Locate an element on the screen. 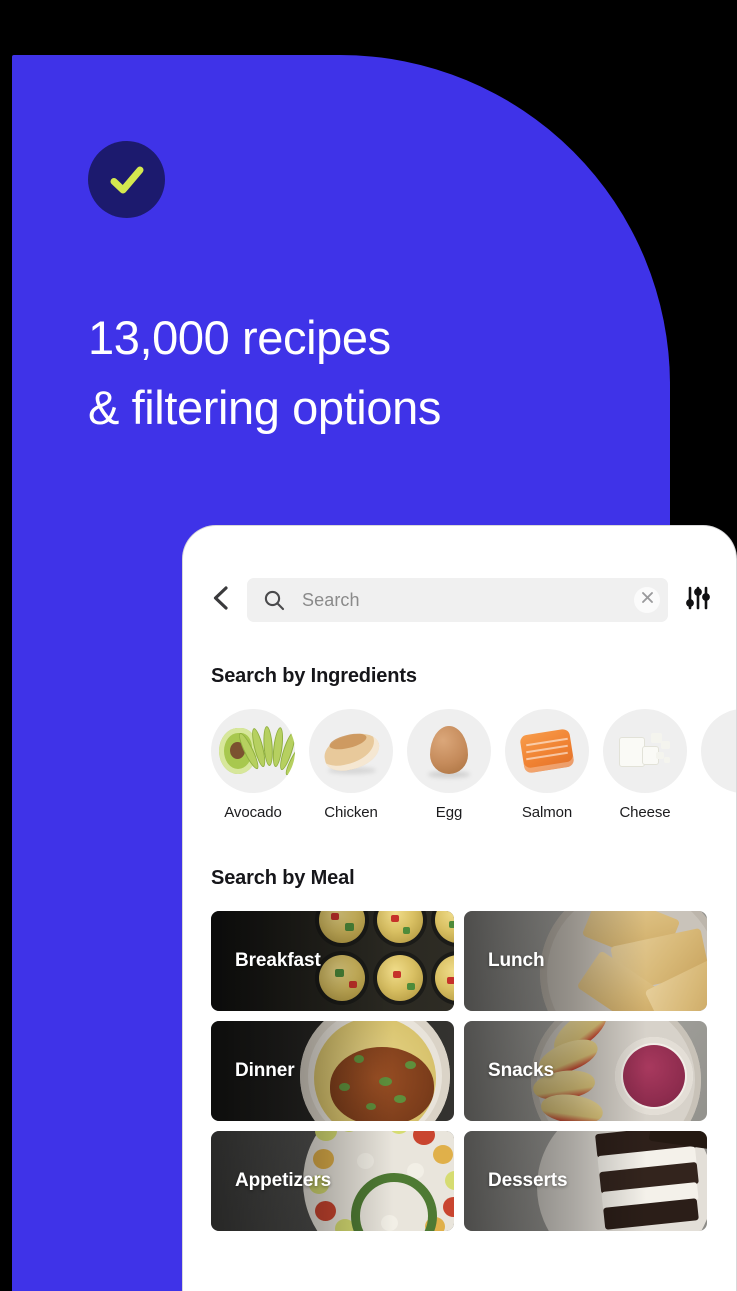 The width and height of the screenshot is (737, 1291). cheese-thumb is located at coordinates (645, 751).